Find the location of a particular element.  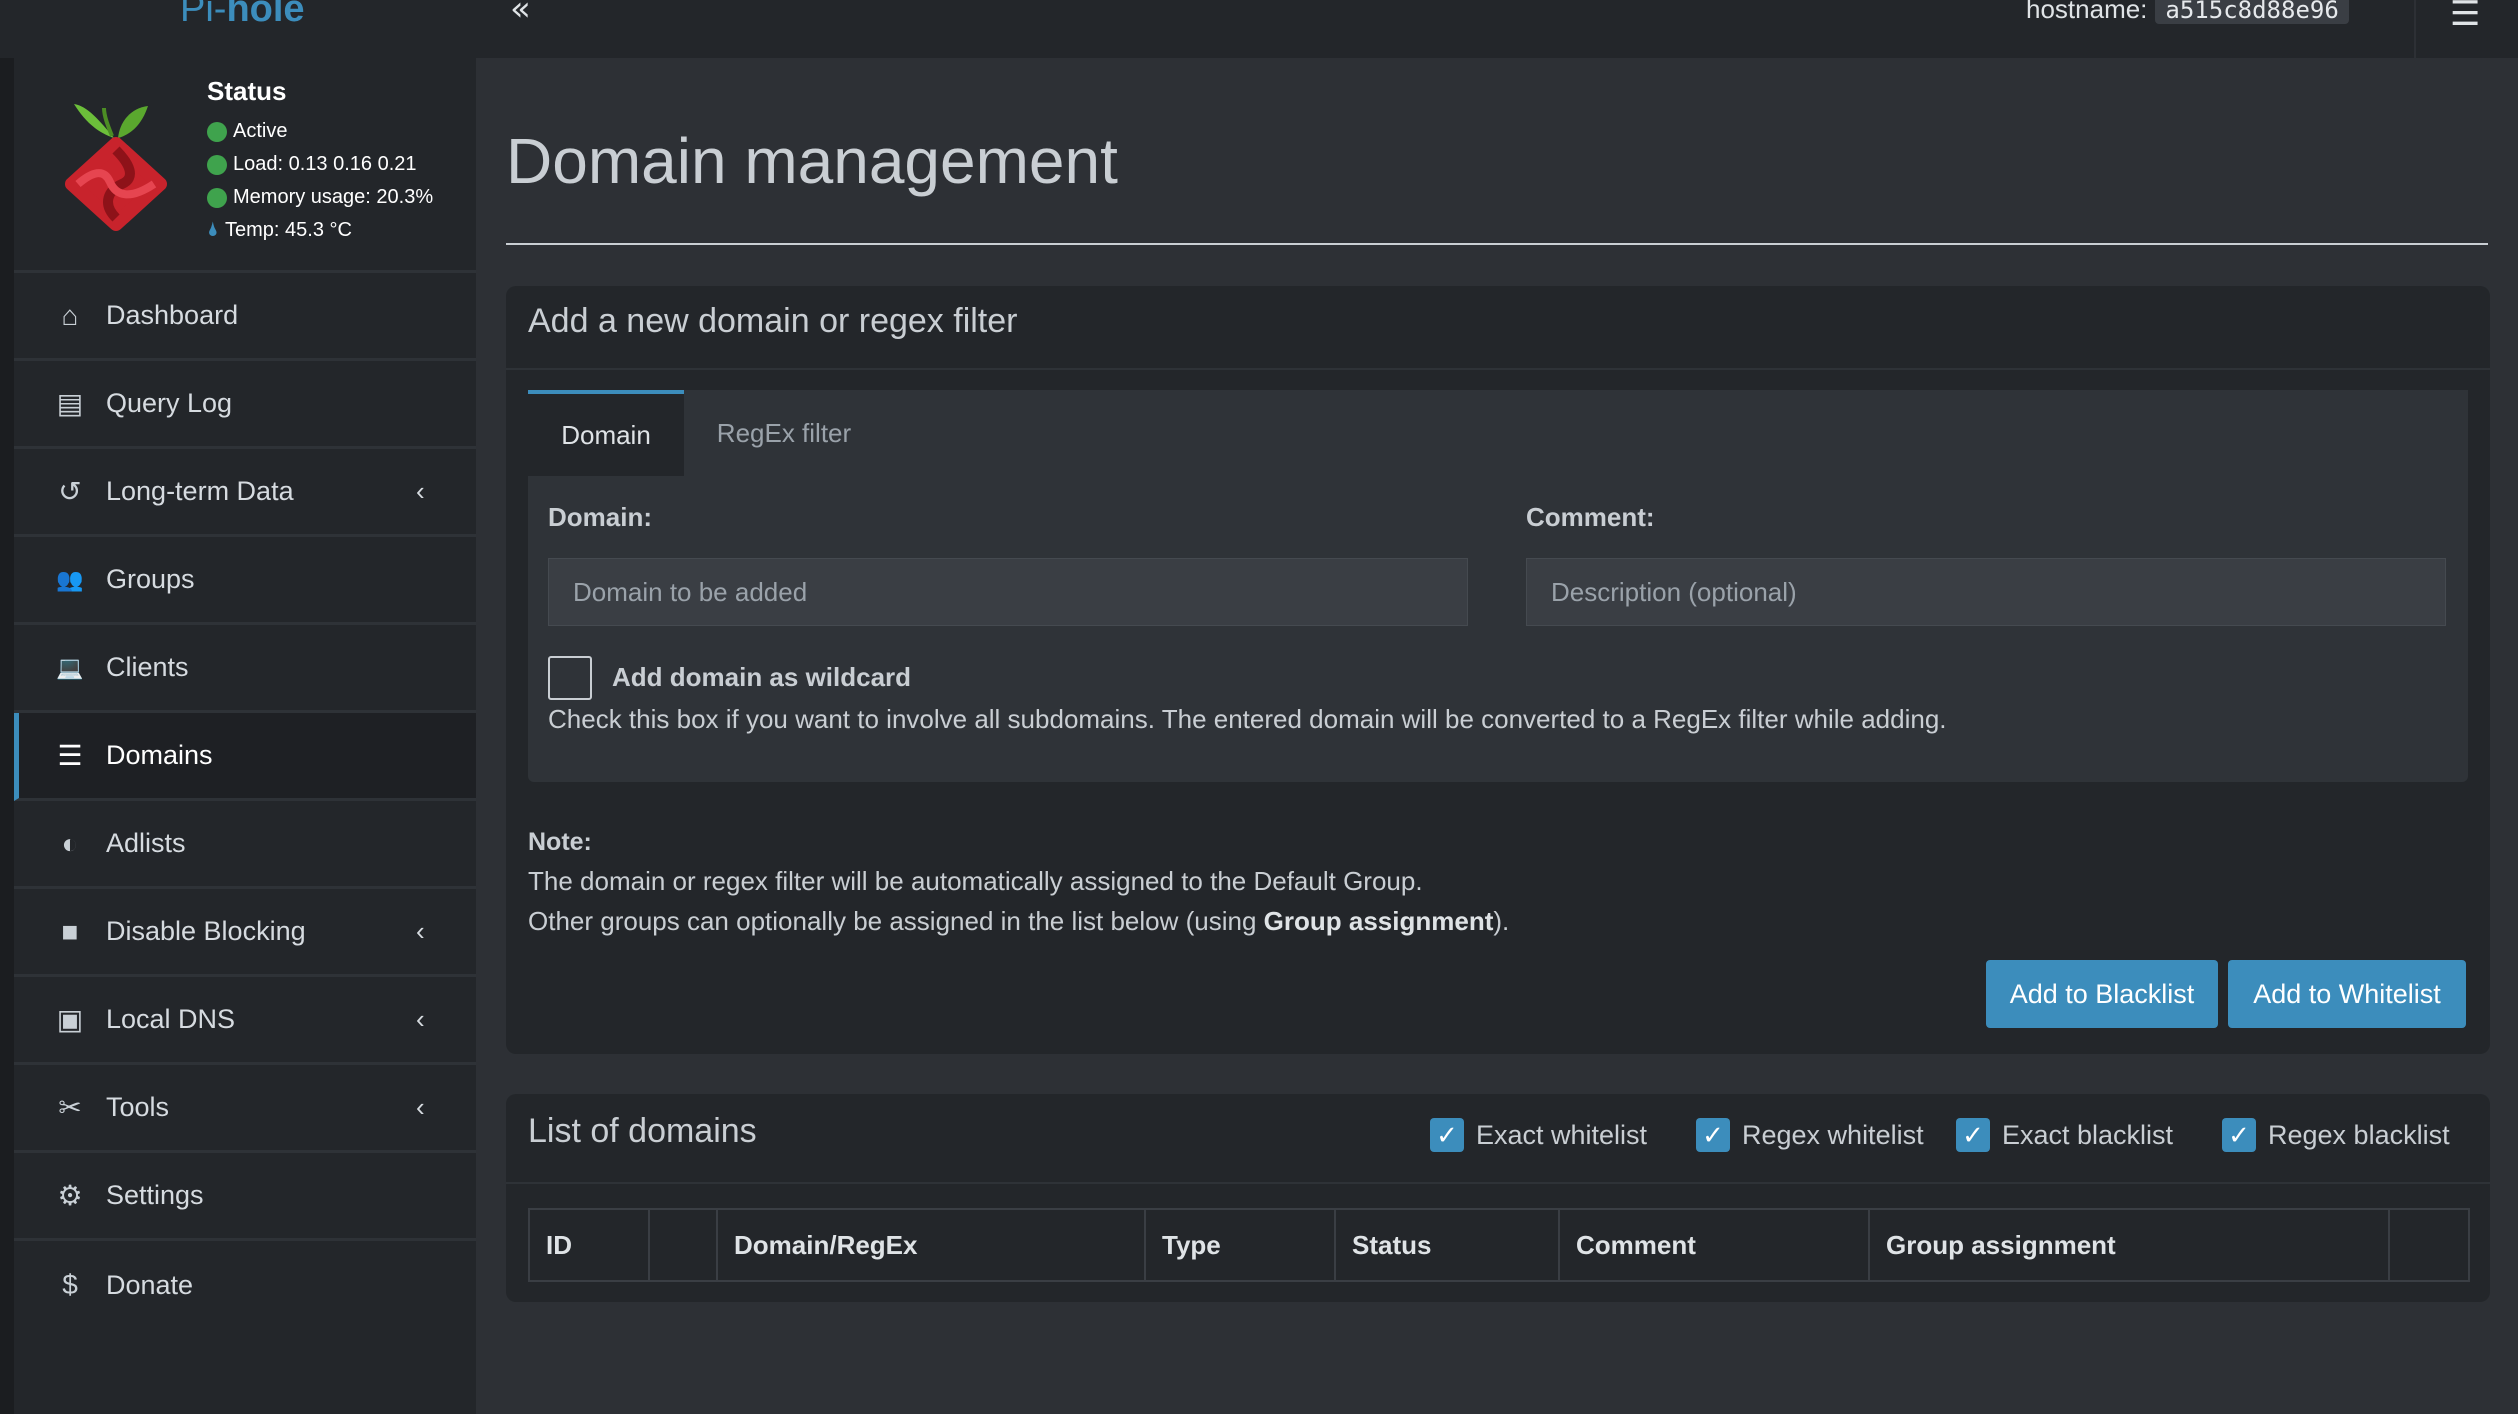

sidebar-item-label: Groups is located at coordinates (150, 579).